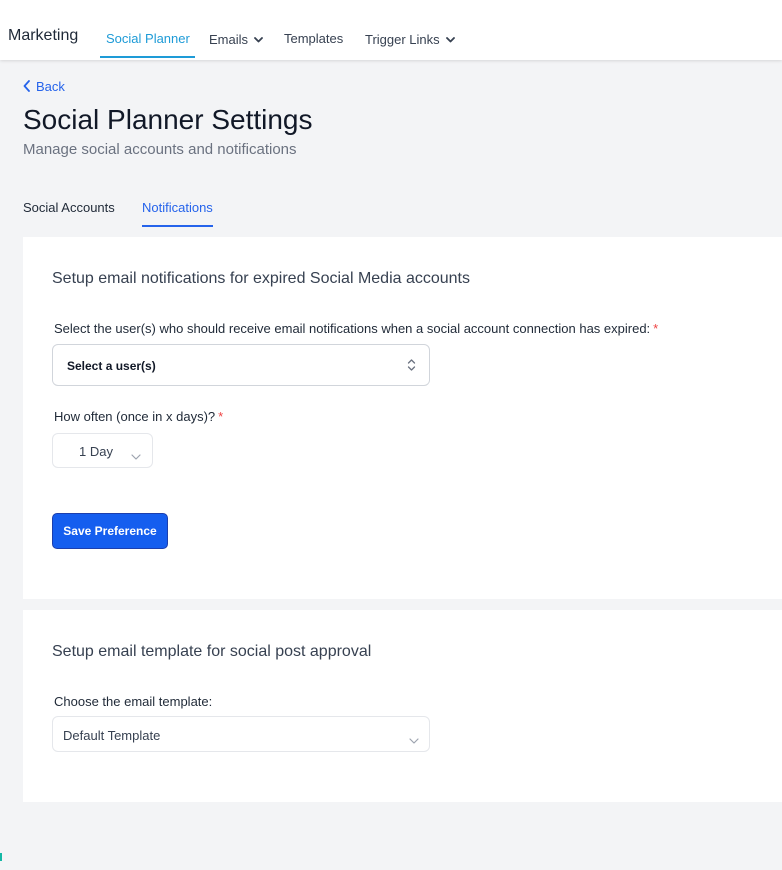  I want to click on template-field-label: Choose the email template:, so click(133, 701).